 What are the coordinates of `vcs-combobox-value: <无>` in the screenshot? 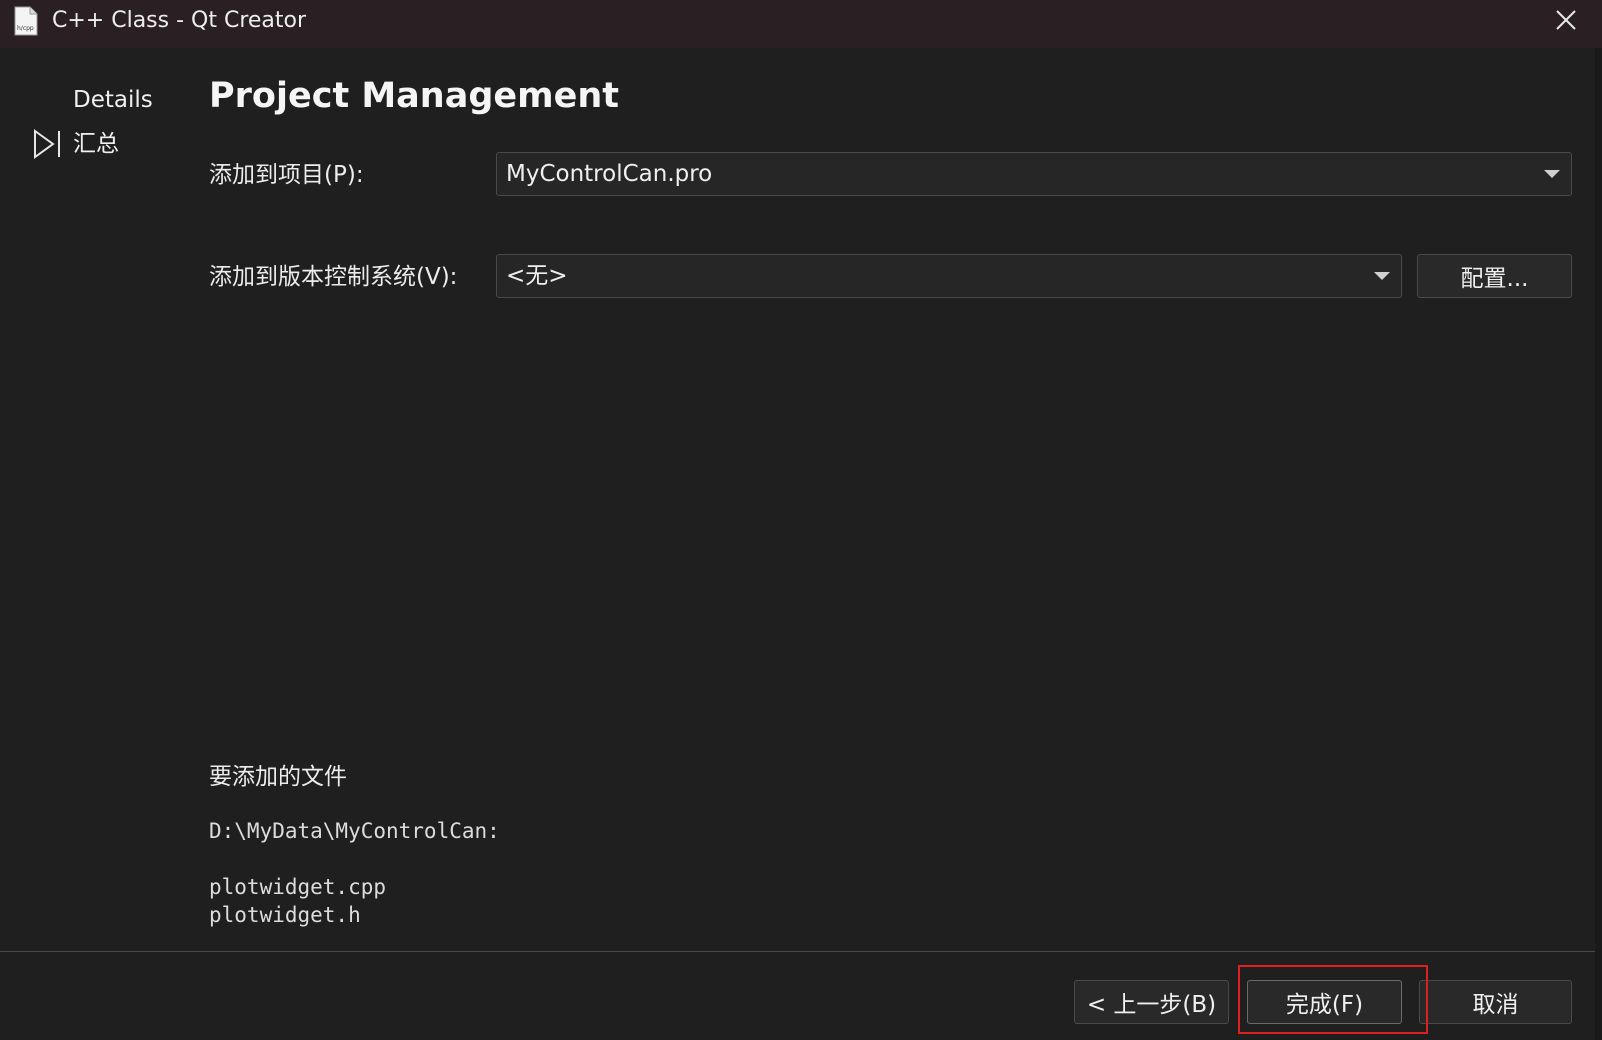 It's located at (537, 276).